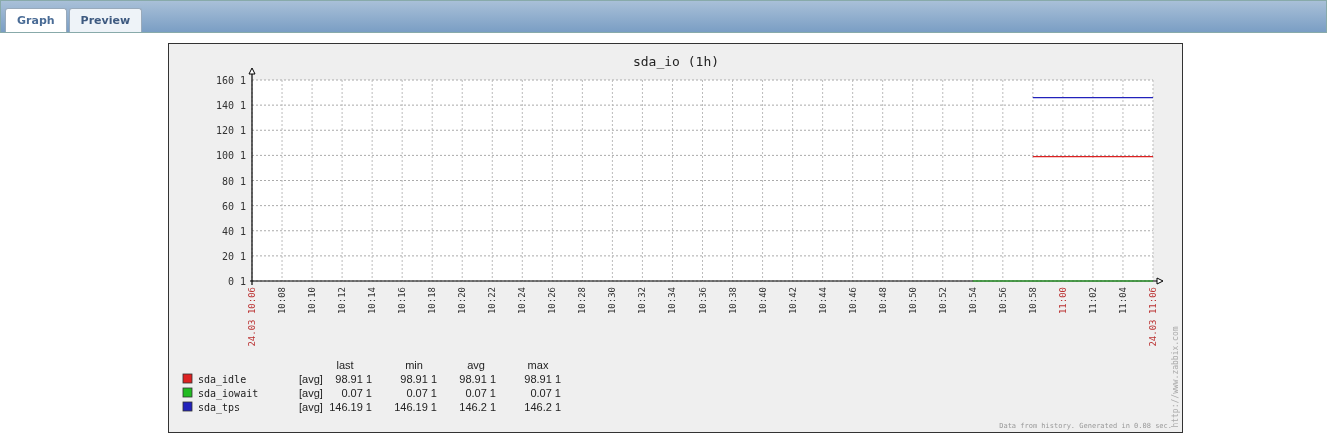  What do you see at coordinates (822, 301) in the screenshot?
I see `x-tick-label: 10:44` at bounding box center [822, 301].